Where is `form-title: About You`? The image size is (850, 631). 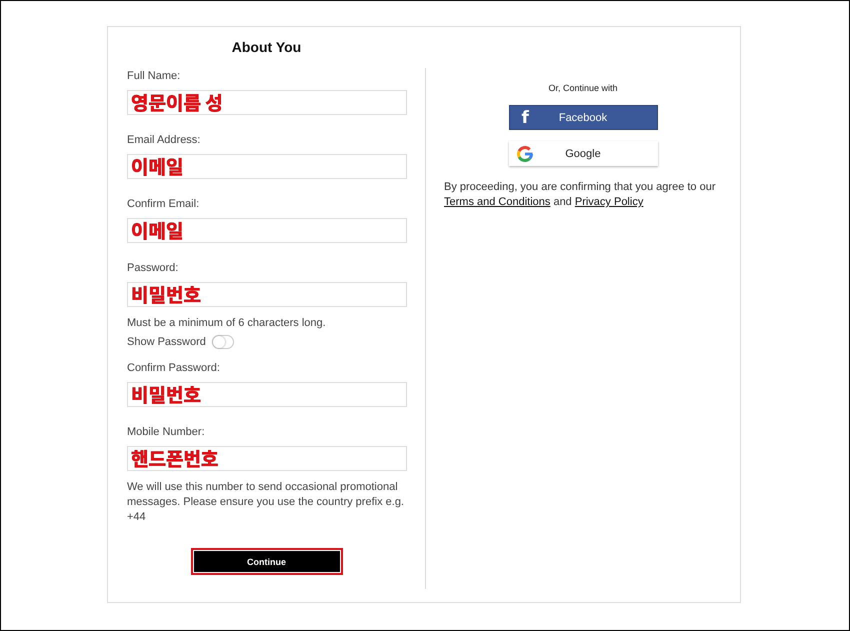 form-title: About You is located at coordinates (266, 47).